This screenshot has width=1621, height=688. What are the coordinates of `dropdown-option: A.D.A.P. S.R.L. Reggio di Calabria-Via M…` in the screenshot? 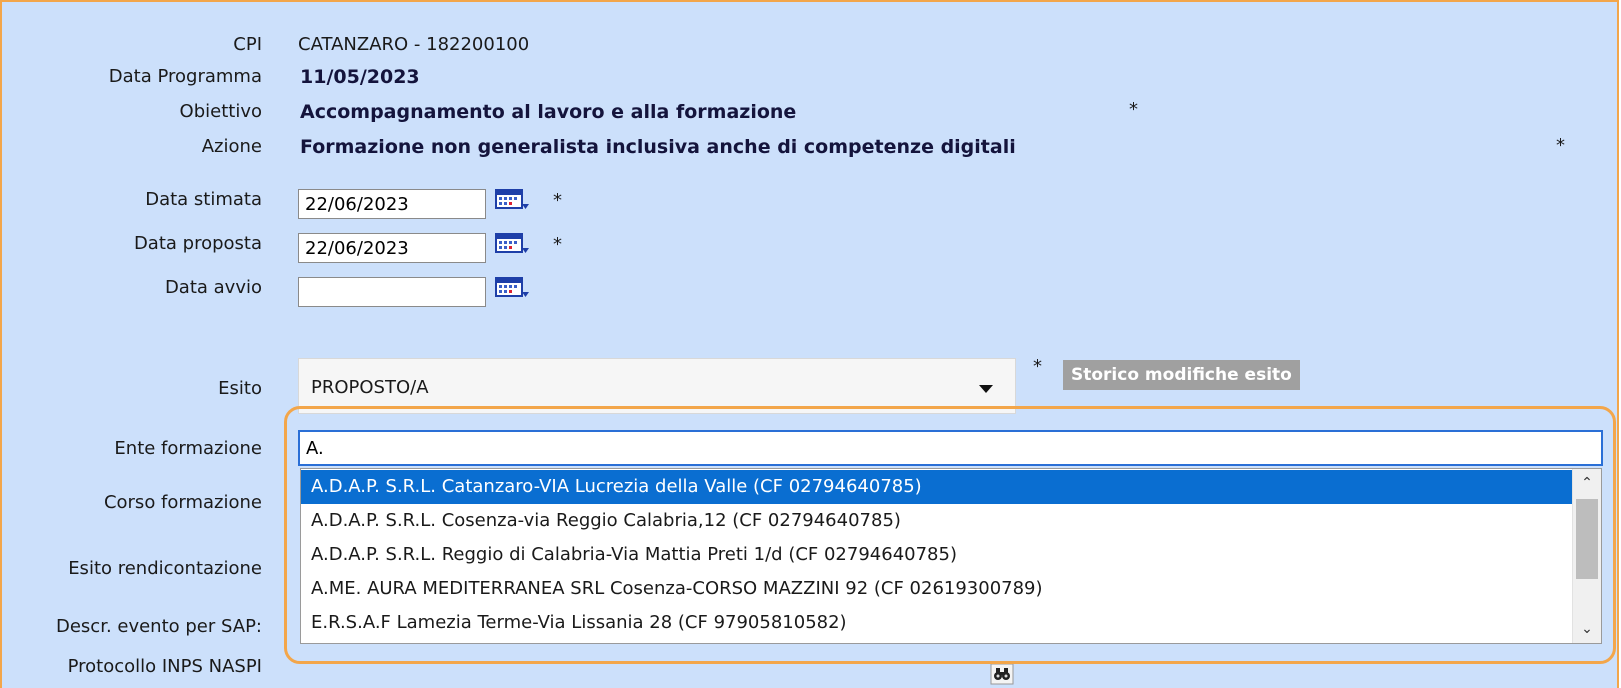 It's located at (937, 555).